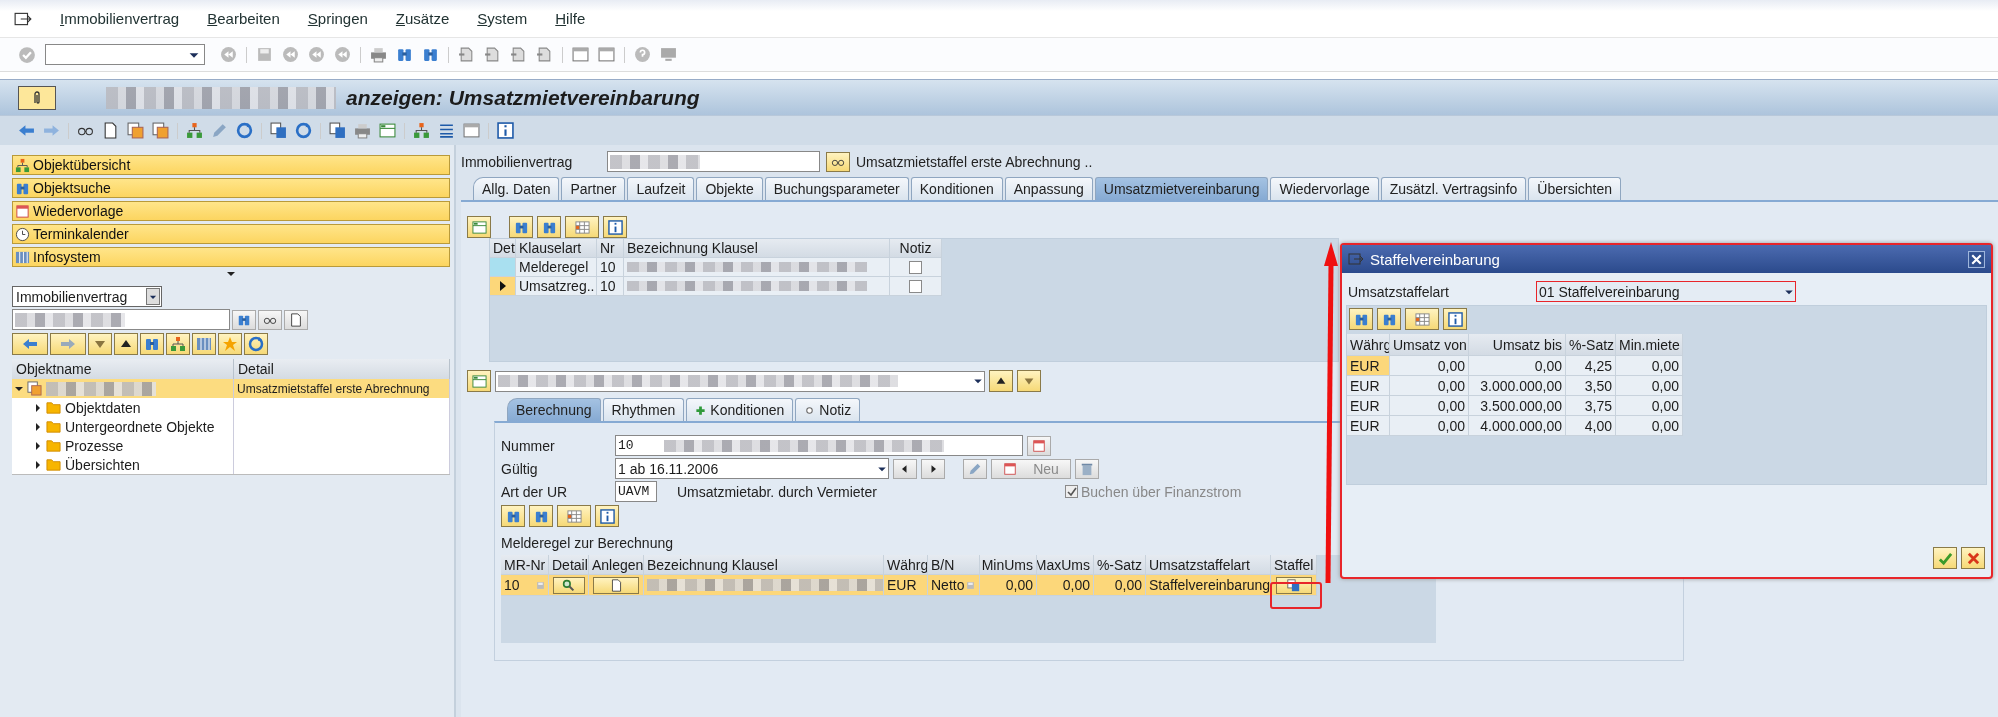 The width and height of the screenshot is (1998, 717). I want to click on entry-icon, so click(387, 130).